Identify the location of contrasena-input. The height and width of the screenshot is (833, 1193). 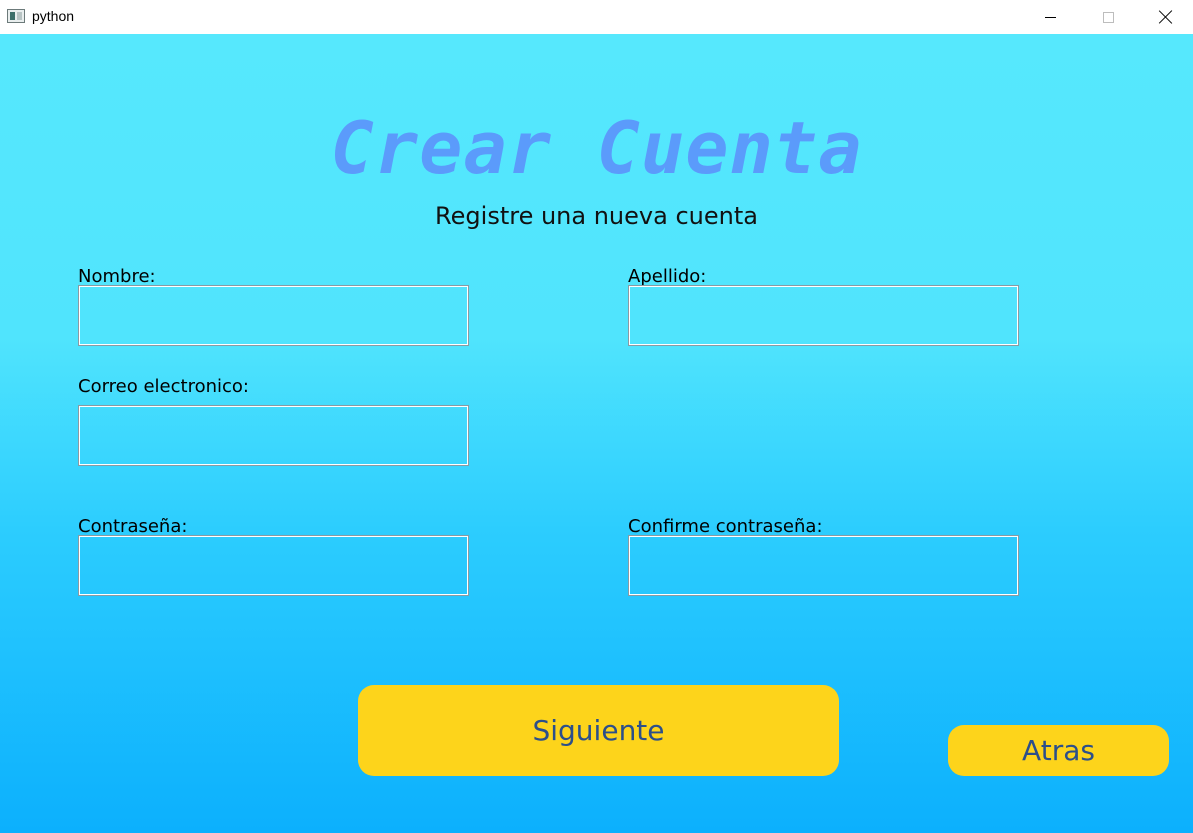
(273, 565).